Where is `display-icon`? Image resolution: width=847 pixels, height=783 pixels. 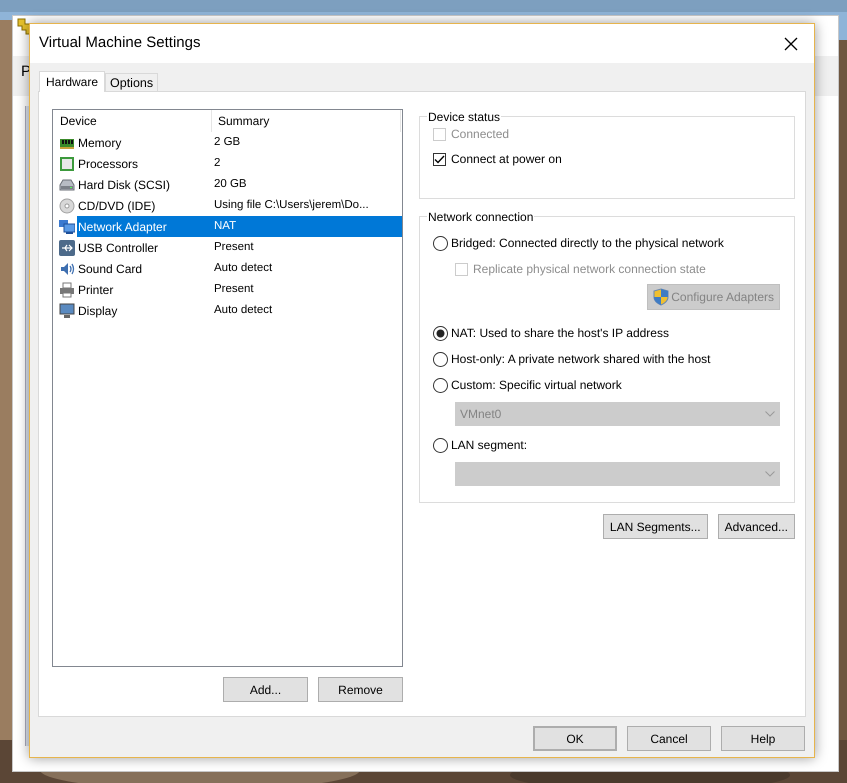 display-icon is located at coordinates (67, 310).